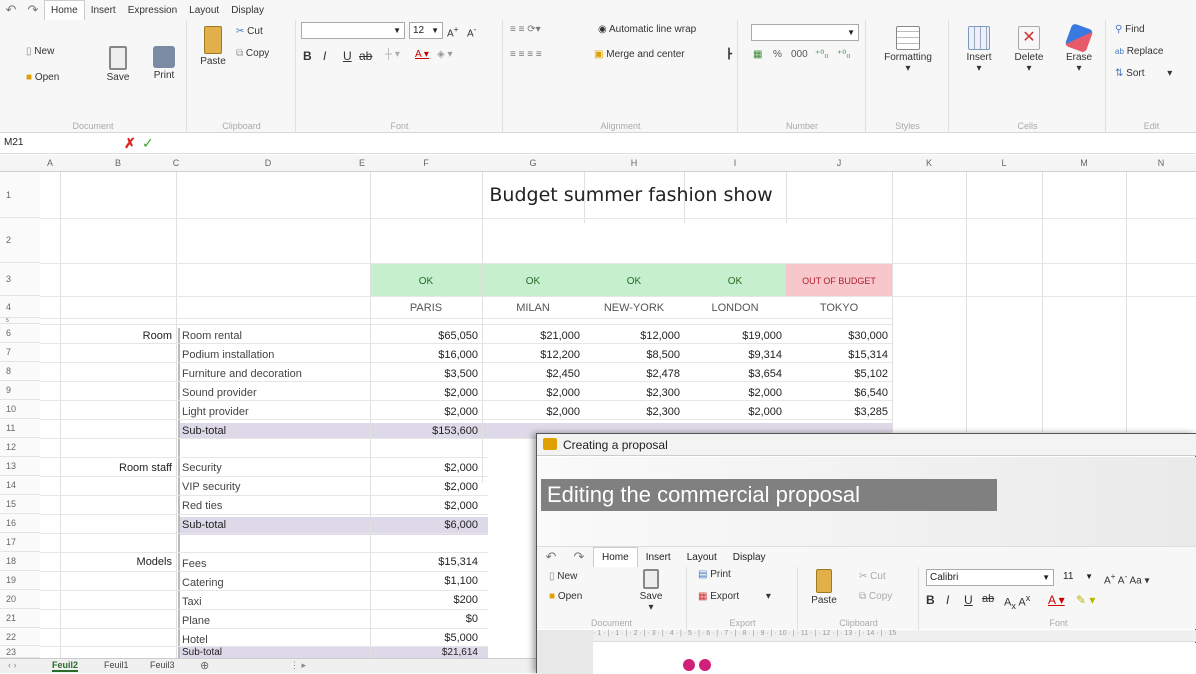 The image size is (1196, 674). What do you see at coordinates (20, 447) in the screenshot?
I see `row-header: 12` at bounding box center [20, 447].